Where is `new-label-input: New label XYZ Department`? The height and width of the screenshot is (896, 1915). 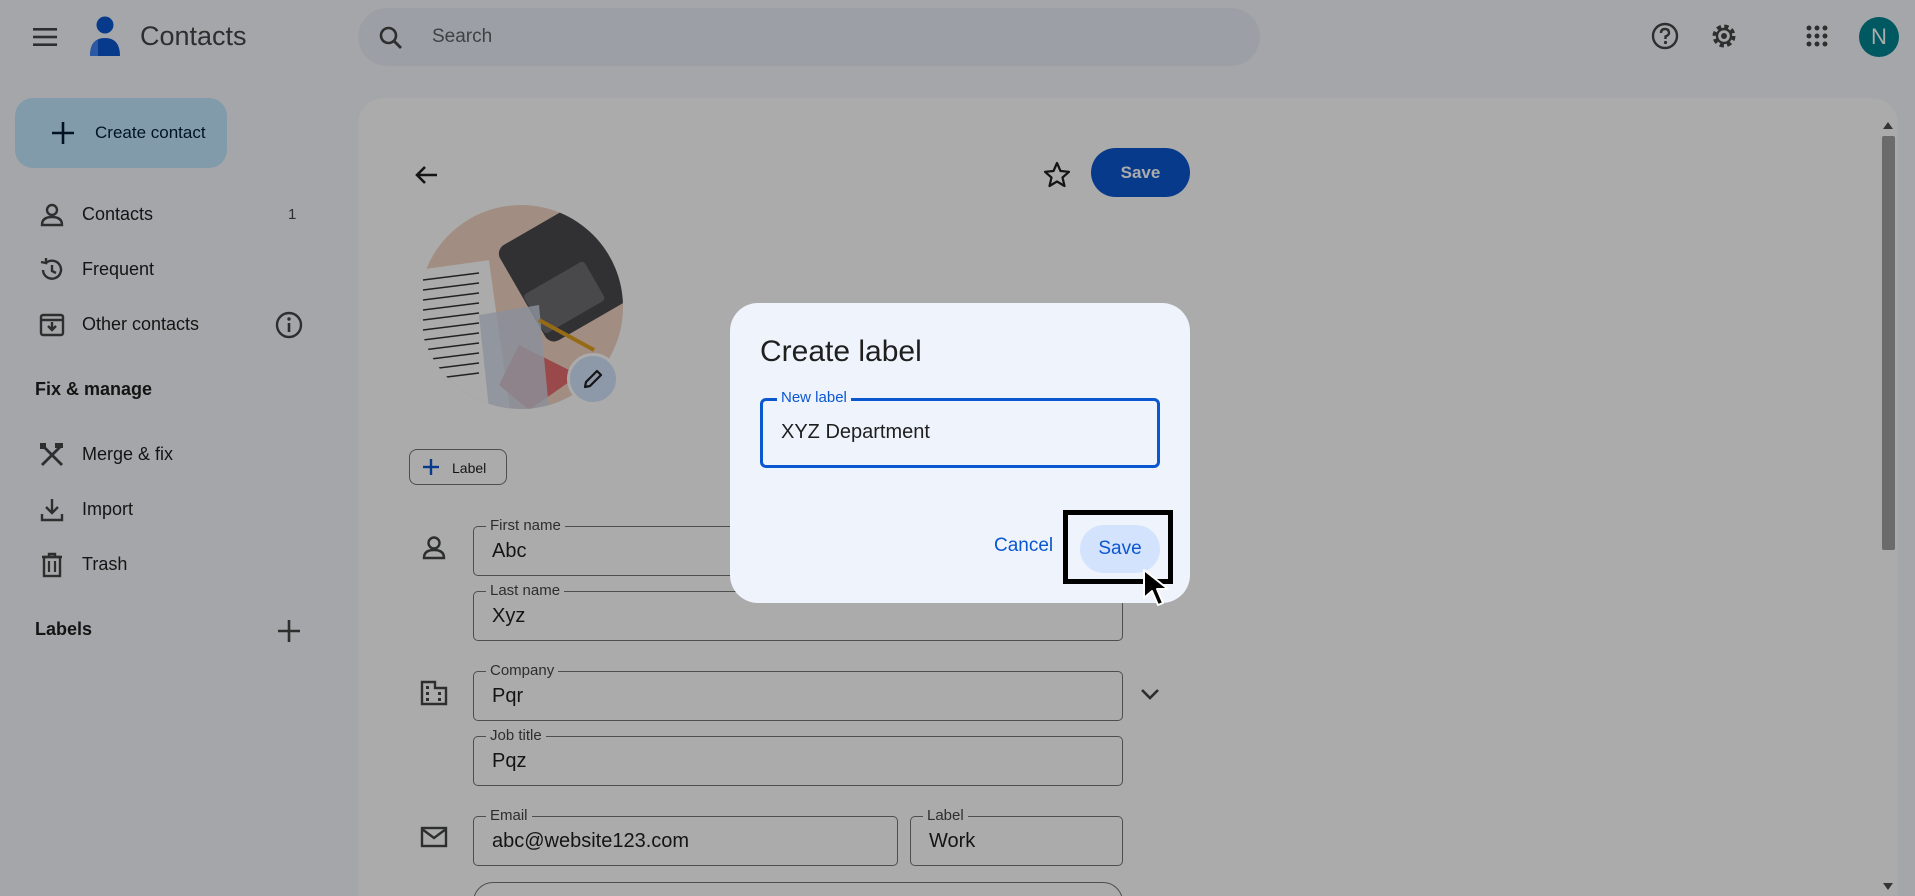 new-label-input: New label XYZ Department is located at coordinates (960, 428).